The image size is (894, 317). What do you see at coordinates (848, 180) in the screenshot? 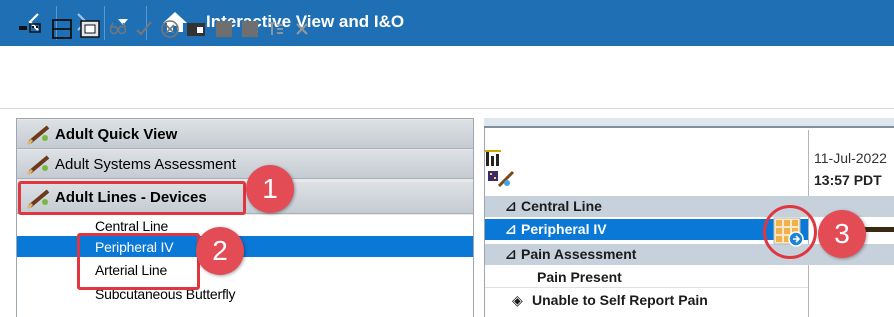
I see `column-time: 13:57 PDT` at bounding box center [848, 180].